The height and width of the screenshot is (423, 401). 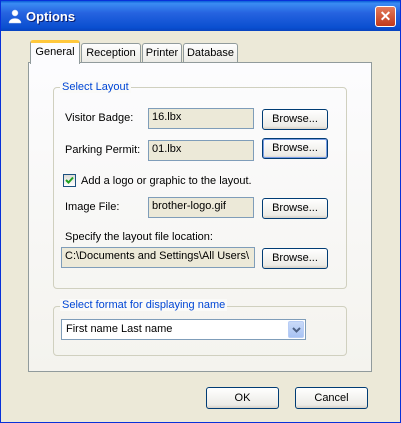 What do you see at coordinates (167, 117) in the screenshot?
I see `visitor-badge-value: 16.lbx` at bounding box center [167, 117].